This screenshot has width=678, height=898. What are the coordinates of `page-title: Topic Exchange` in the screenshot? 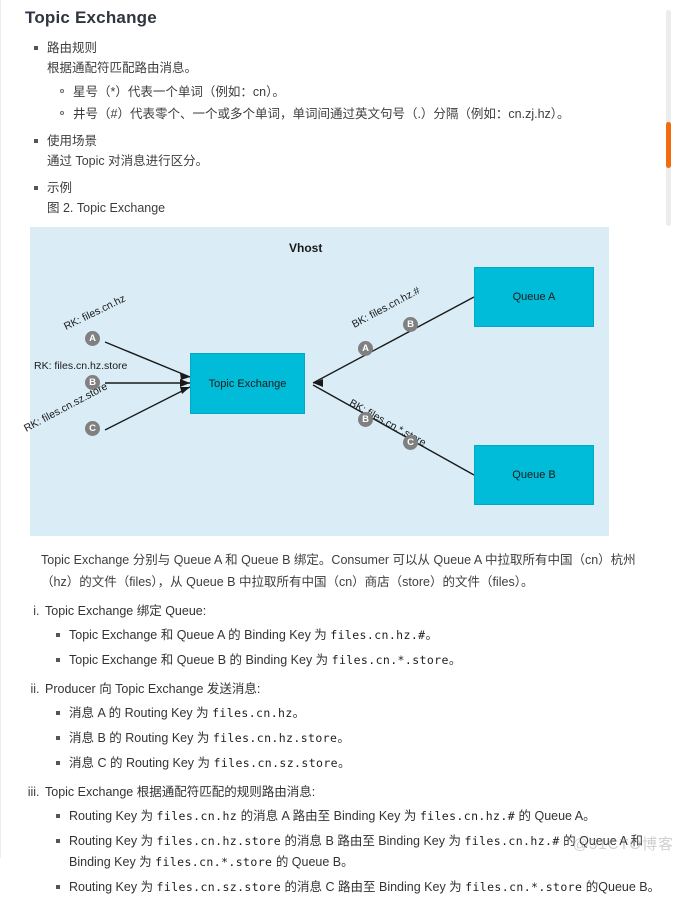 It's located at (91, 17).